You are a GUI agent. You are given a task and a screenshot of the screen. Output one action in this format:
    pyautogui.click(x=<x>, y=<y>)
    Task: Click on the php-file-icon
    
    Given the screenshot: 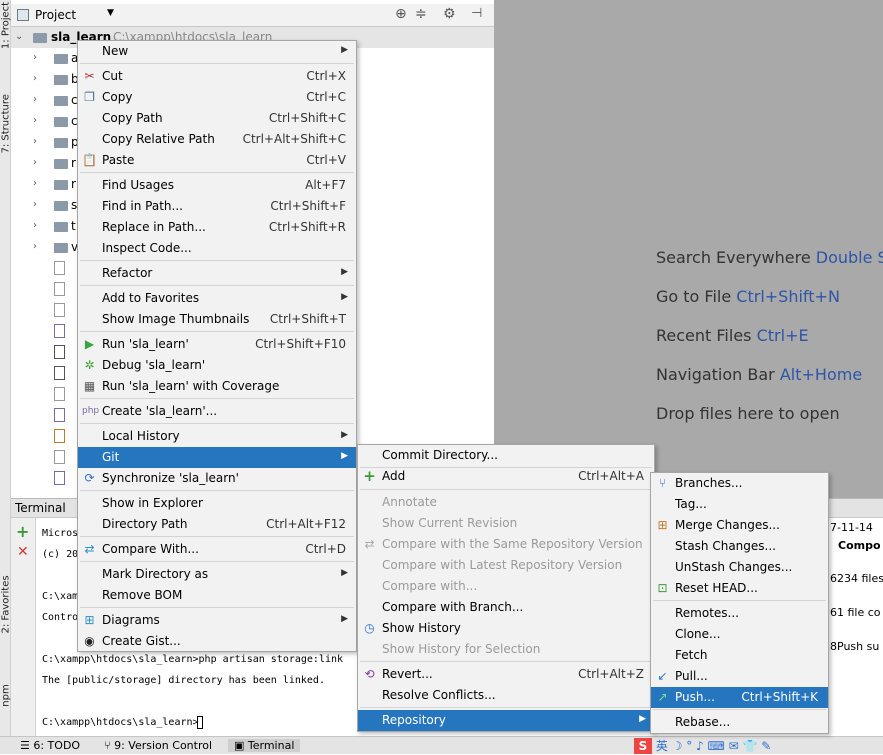 What is the action you would take?
    pyautogui.click(x=59, y=415)
    